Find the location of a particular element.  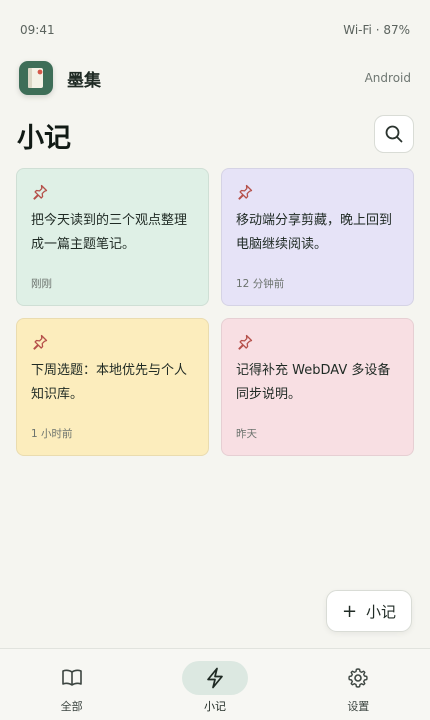

lightning-icon is located at coordinates (215, 678).